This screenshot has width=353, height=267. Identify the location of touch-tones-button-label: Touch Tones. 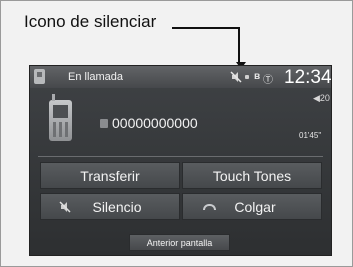
(252, 175).